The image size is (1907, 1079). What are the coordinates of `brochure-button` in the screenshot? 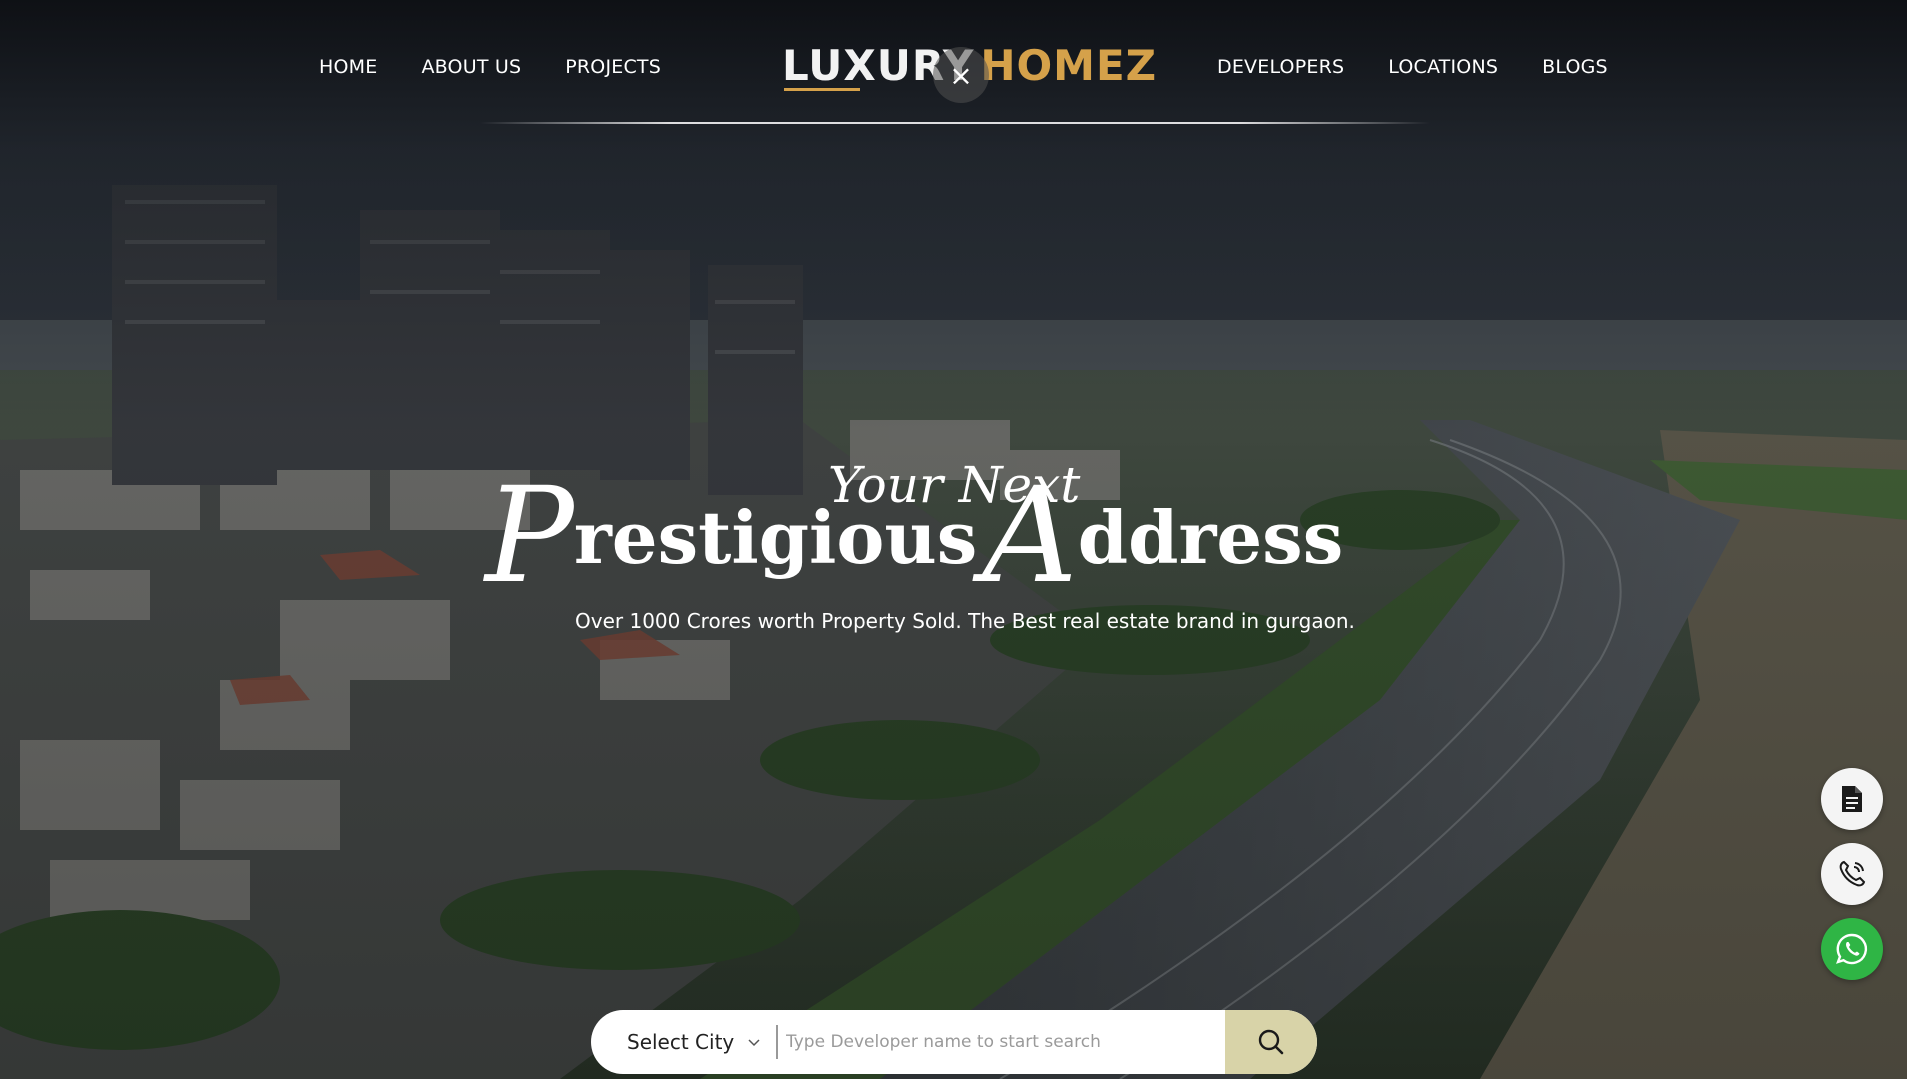 It's located at (1852, 799).